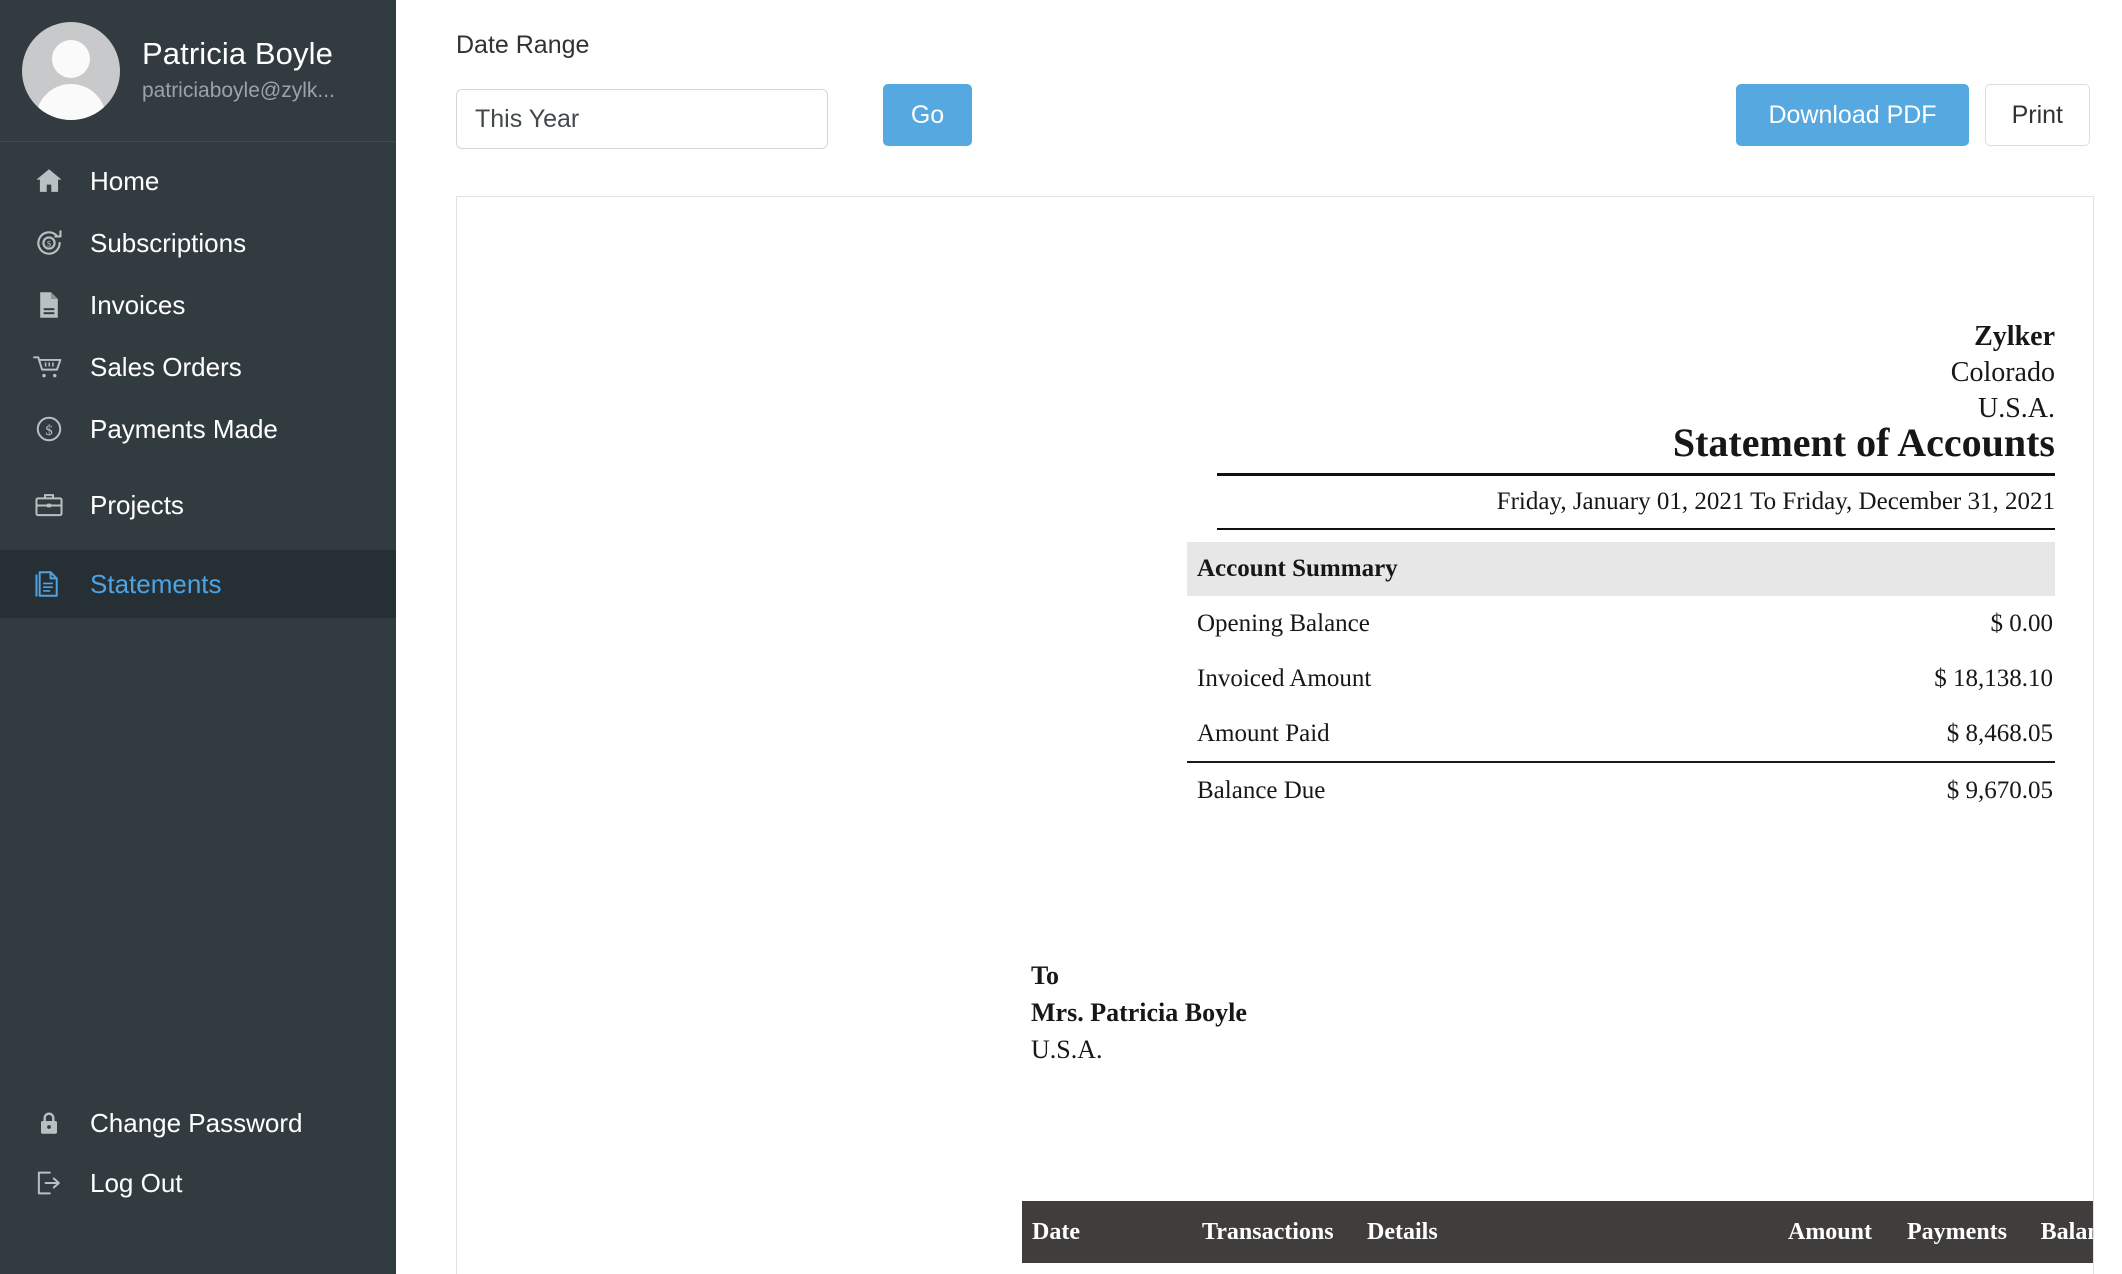 Image resolution: width=2122 pixels, height=1274 pixels. What do you see at coordinates (168, 243) in the screenshot?
I see `sidebar-item-label: Subscriptions` at bounding box center [168, 243].